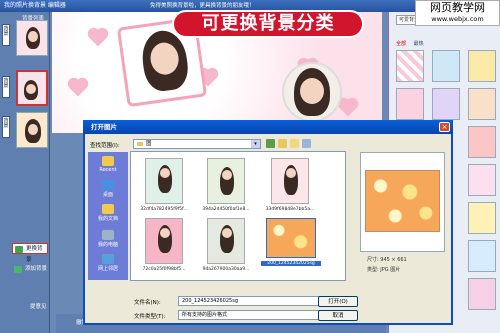  Describe the element at coordinates (147, 303) in the screenshot. I see `filename-label: 文件名(N):` at that location.